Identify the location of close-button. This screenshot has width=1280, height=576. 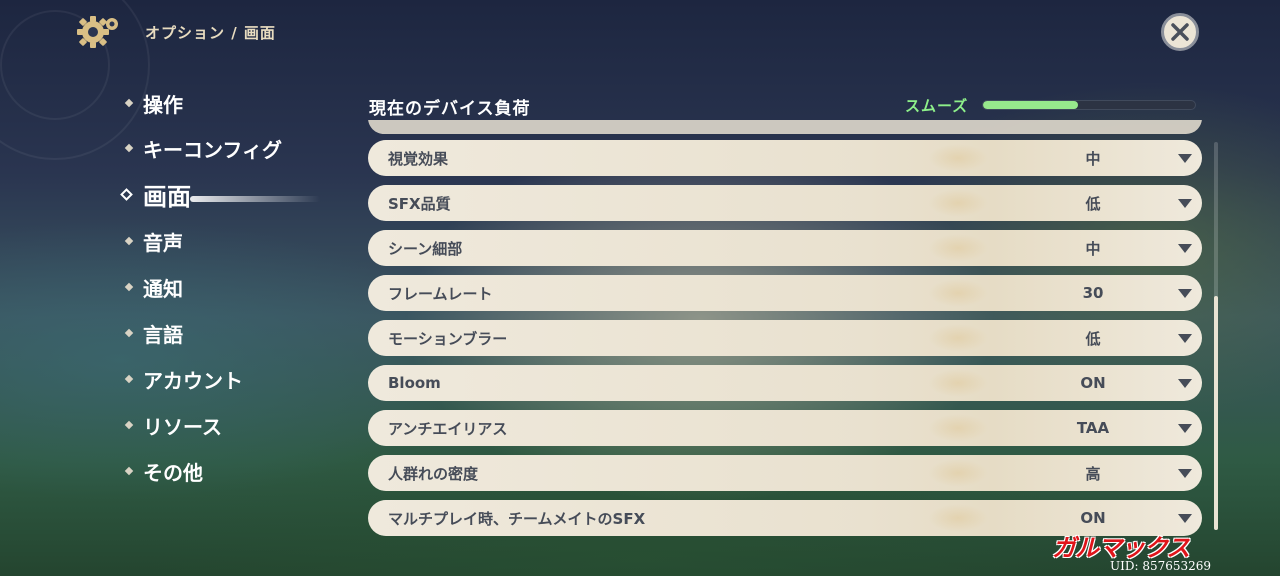
(1180, 32).